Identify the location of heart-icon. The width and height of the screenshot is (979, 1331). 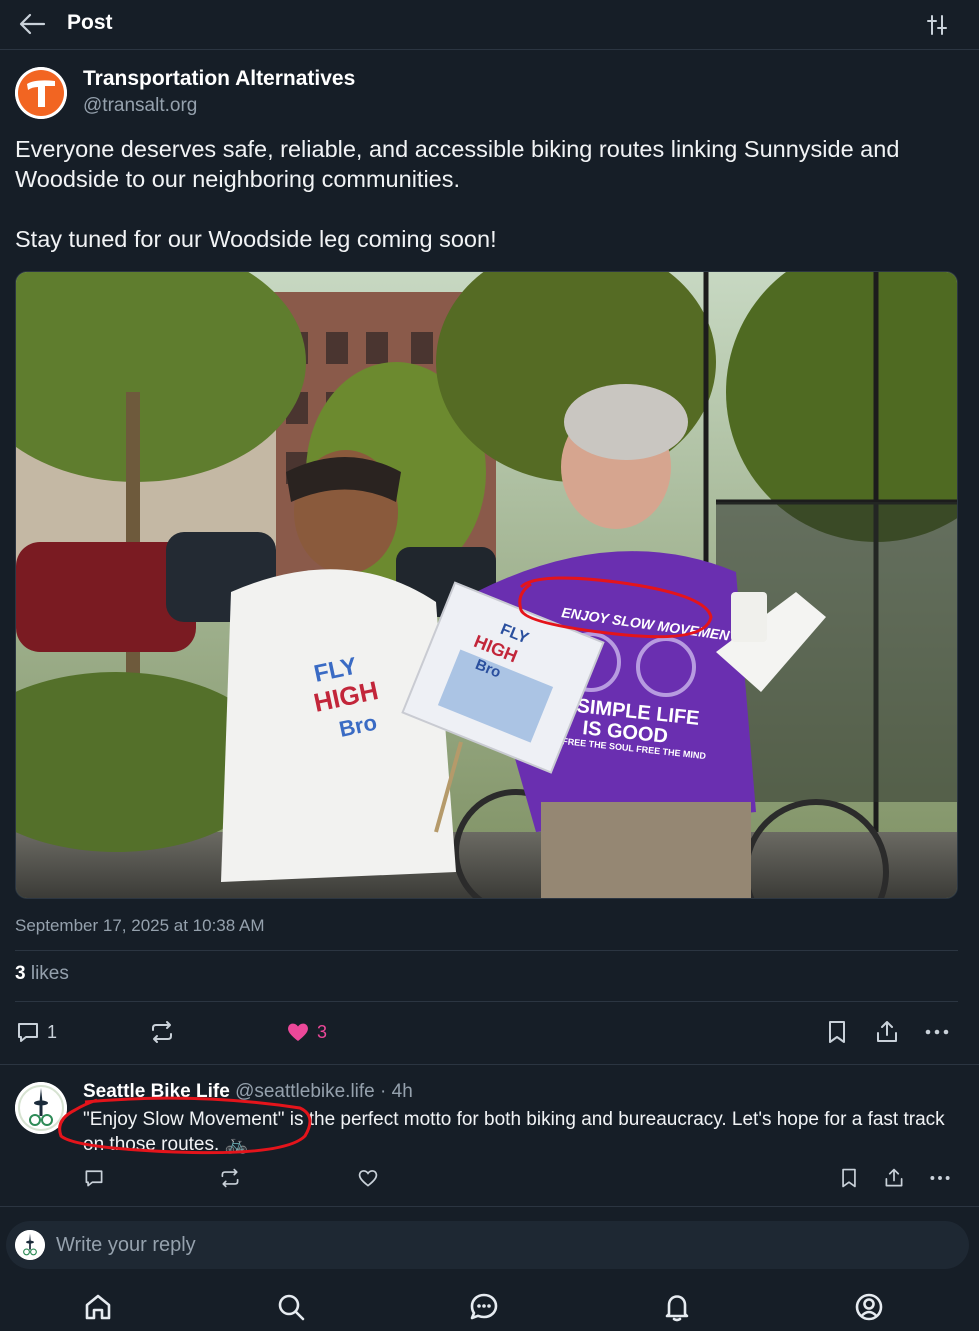
(368, 1178).